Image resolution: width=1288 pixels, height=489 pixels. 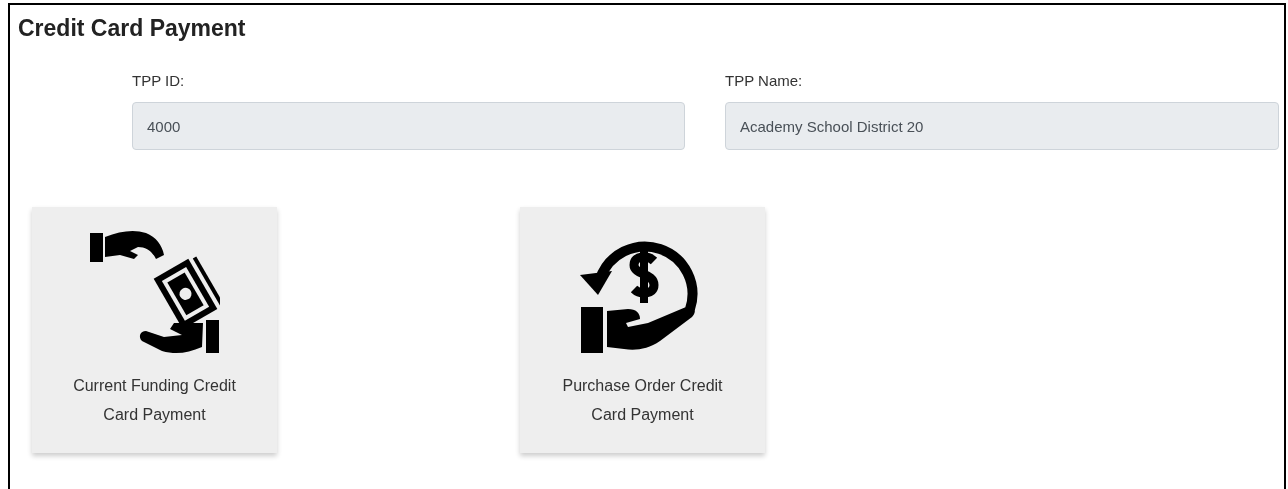 What do you see at coordinates (132, 28) in the screenshot?
I see `page-title: Credit Card Payment` at bounding box center [132, 28].